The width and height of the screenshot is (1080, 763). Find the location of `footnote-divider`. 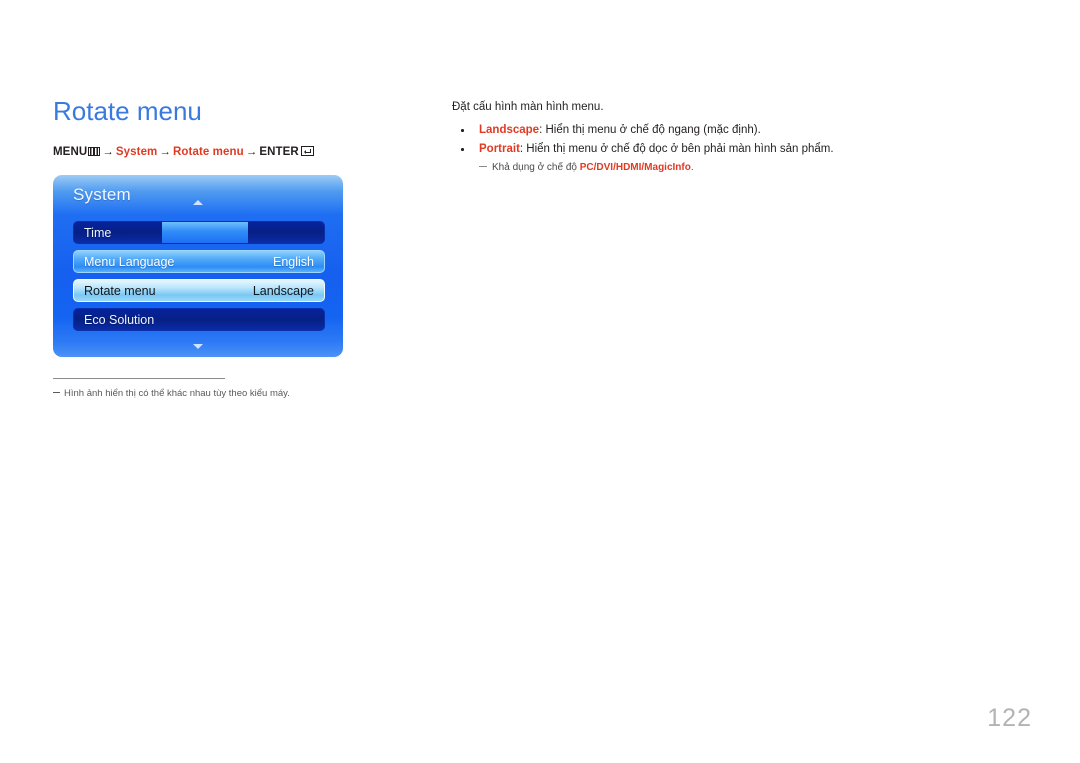

footnote-divider is located at coordinates (139, 378).